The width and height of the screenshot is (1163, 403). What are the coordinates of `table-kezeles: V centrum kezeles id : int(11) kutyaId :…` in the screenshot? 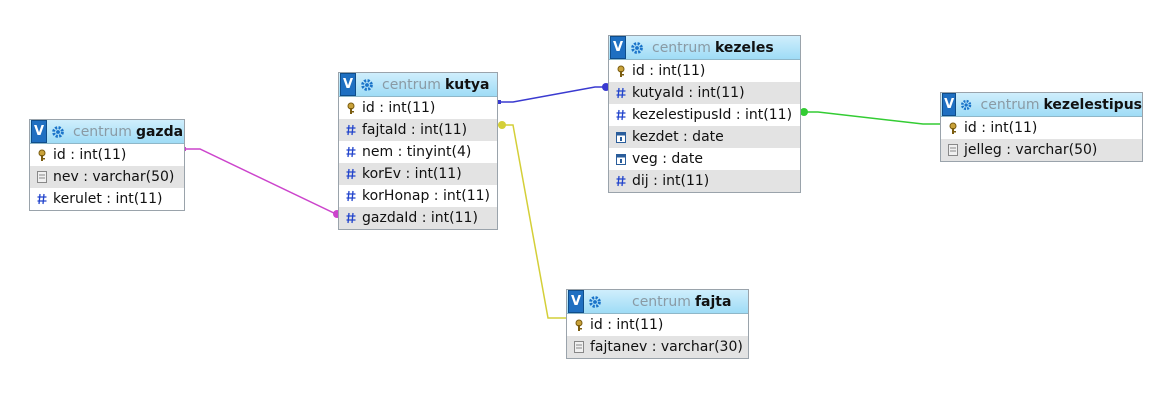 It's located at (704, 114).